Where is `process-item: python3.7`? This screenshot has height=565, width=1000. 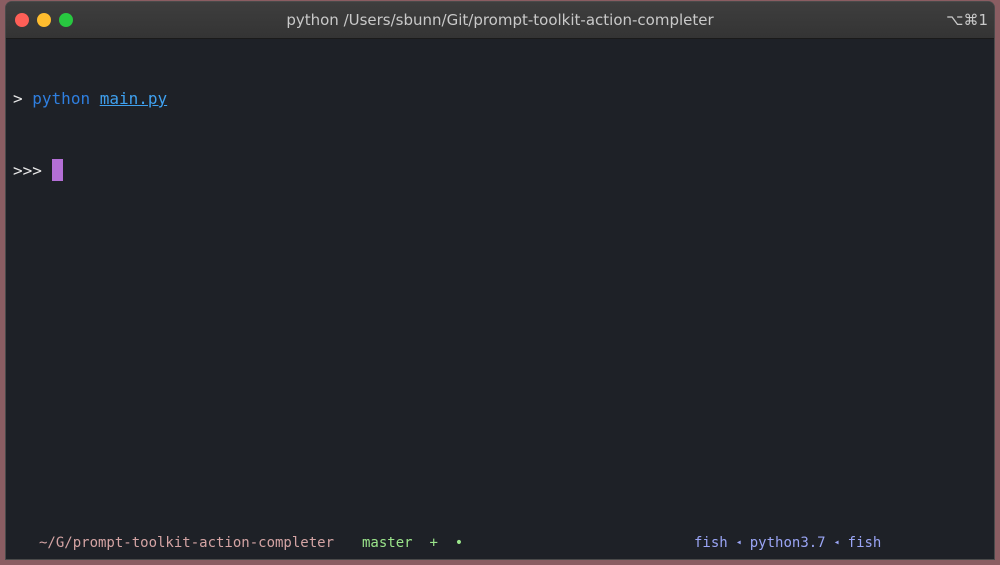
process-item: python3.7 is located at coordinates (787, 543).